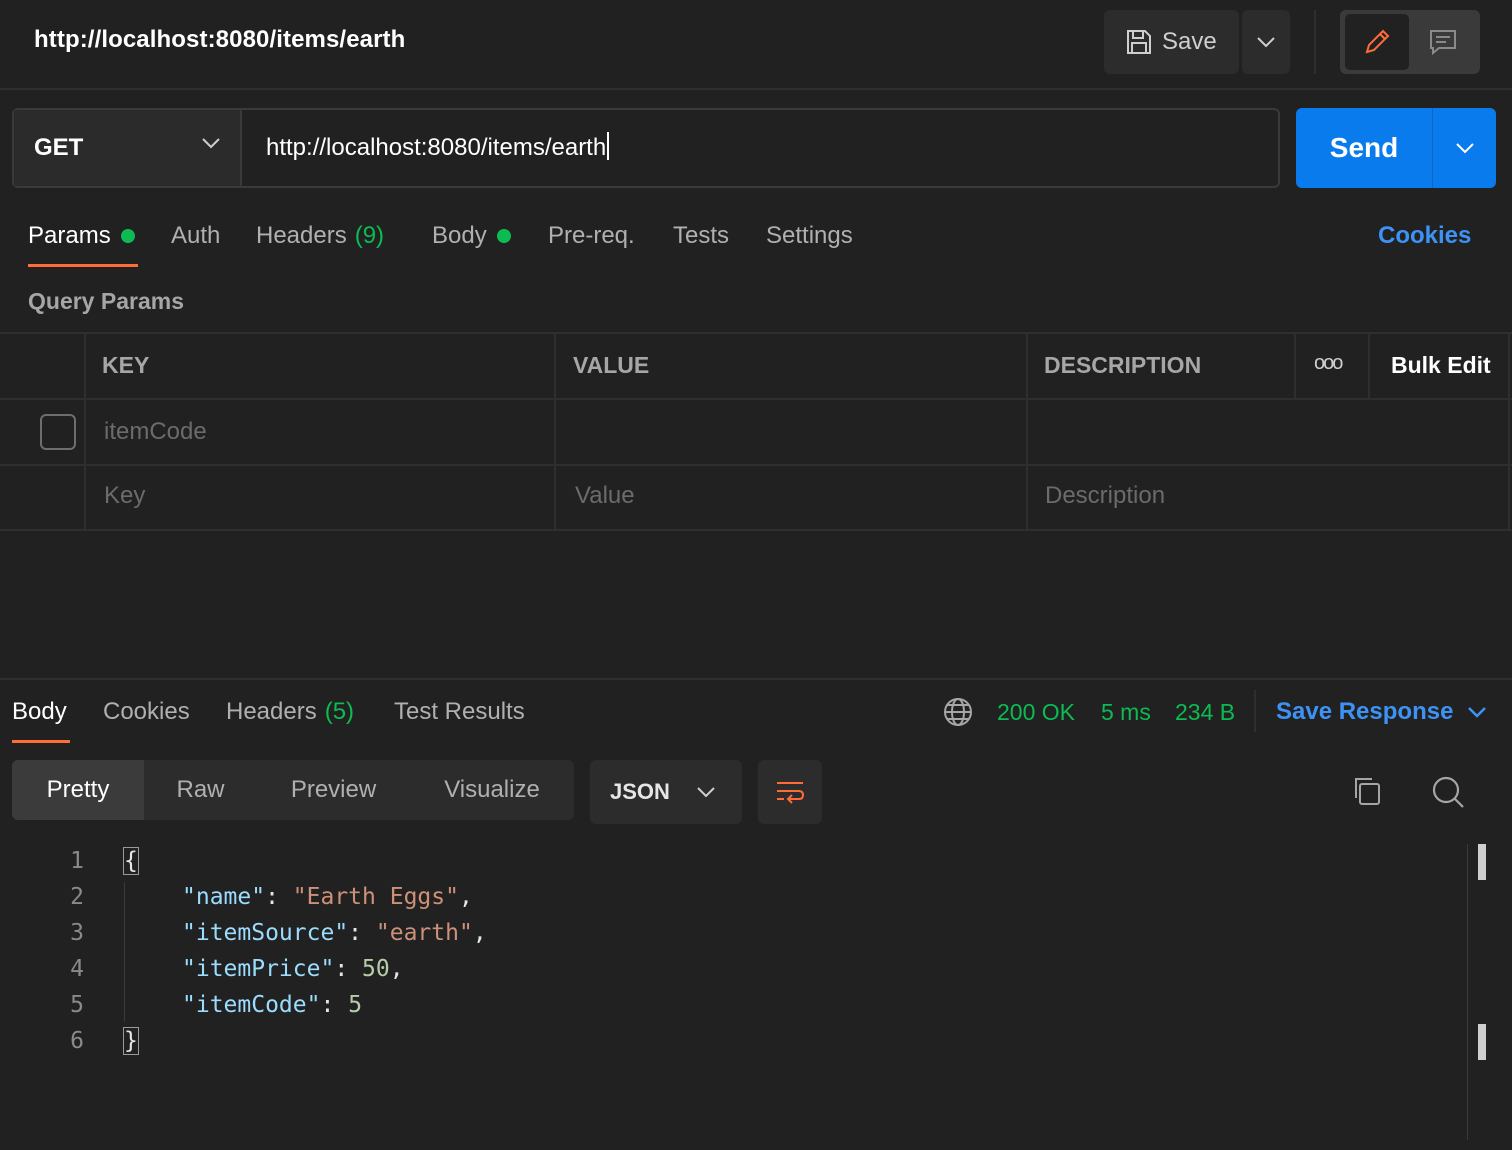 The height and width of the screenshot is (1150, 1512). Describe the element at coordinates (339, 711) in the screenshot. I see `headers-count: (5)` at that location.